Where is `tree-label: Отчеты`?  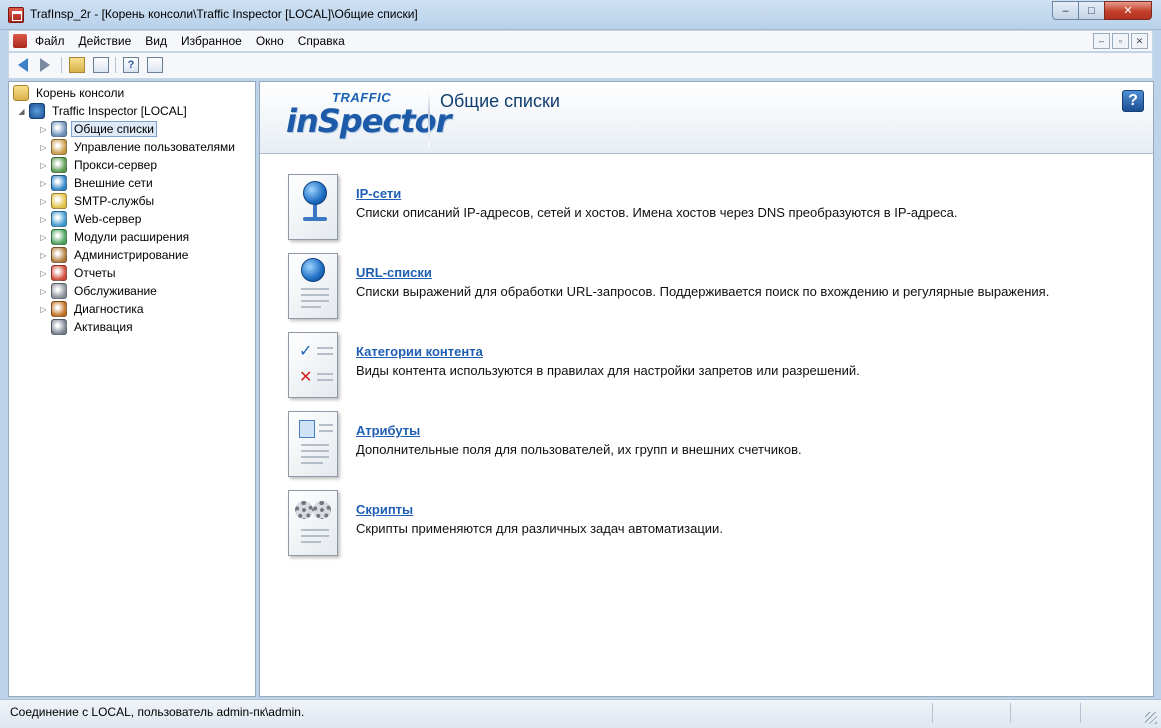 tree-label: Отчеты is located at coordinates (95, 273).